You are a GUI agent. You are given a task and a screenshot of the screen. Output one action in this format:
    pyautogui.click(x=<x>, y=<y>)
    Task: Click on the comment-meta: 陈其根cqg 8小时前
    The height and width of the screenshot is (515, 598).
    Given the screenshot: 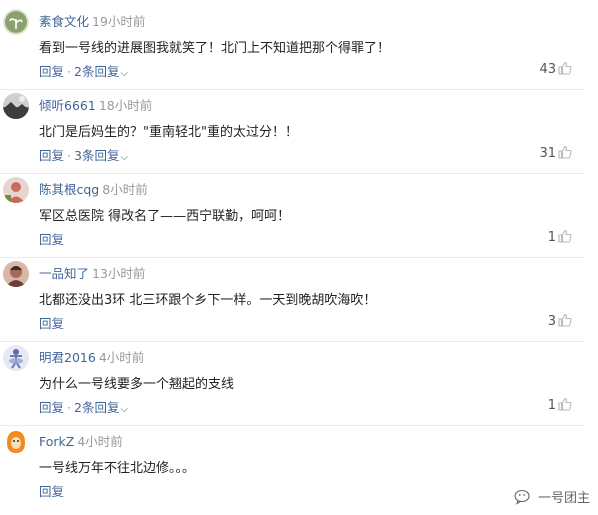 What is the action you would take?
    pyautogui.click(x=93, y=188)
    